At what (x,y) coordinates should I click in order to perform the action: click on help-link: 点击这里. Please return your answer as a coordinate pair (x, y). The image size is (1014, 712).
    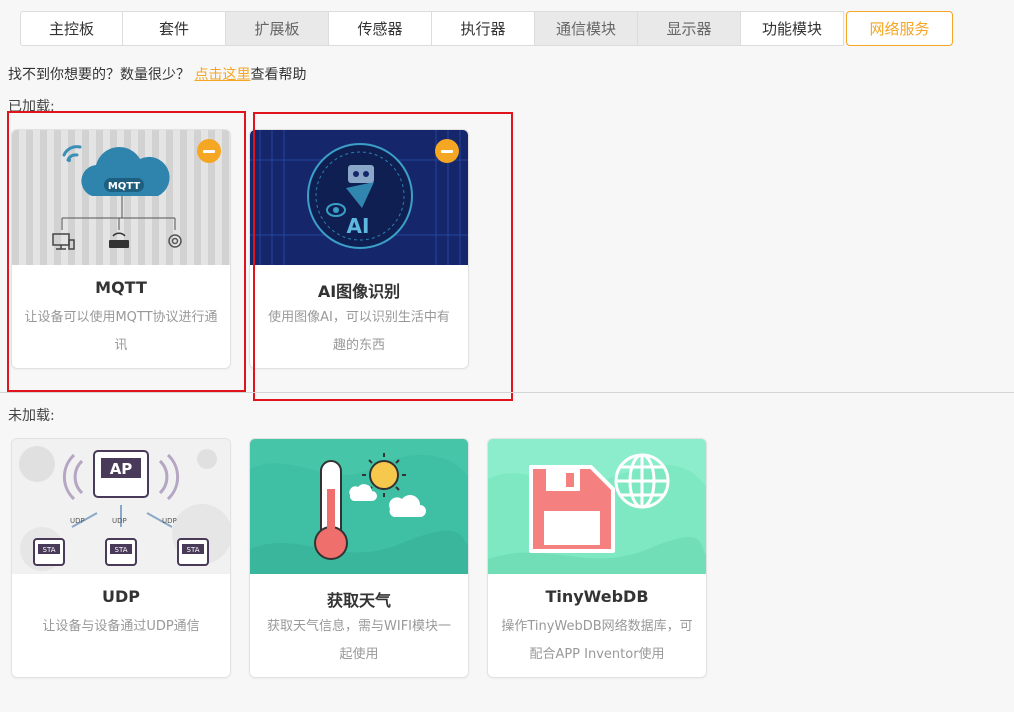
    Looking at the image, I should click on (222, 75).